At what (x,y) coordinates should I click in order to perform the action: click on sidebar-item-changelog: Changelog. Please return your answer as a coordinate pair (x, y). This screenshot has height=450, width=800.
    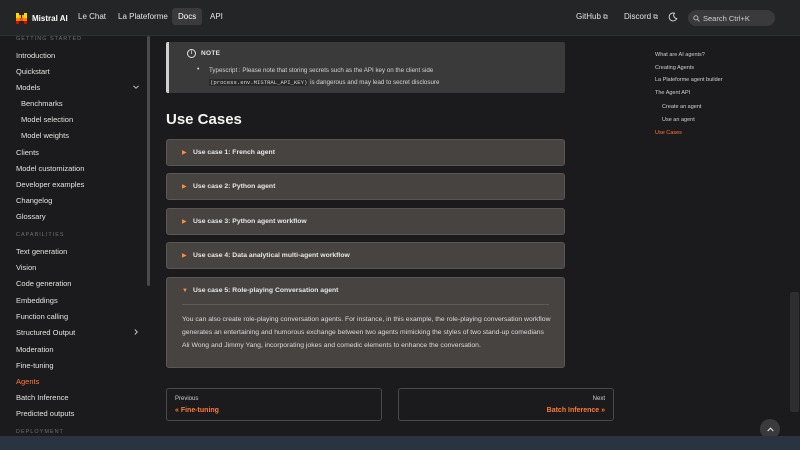
    Looking at the image, I should click on (34, 200).